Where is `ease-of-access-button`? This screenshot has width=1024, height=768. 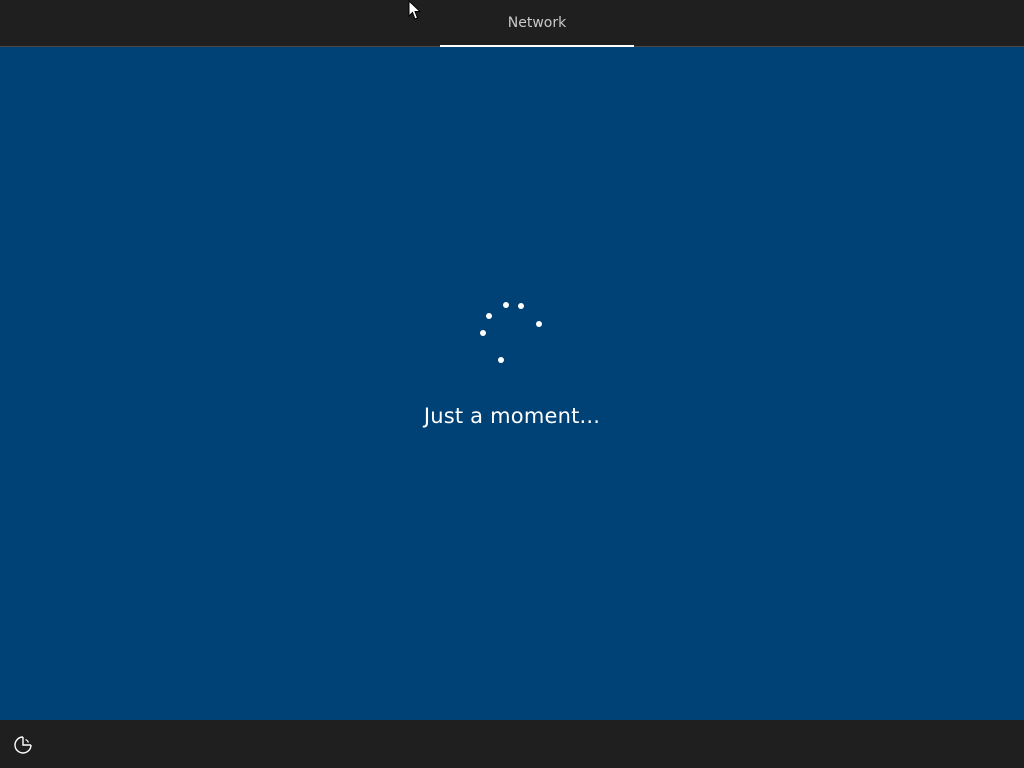 ease-of-access-button is located at coordinates (23, 745).